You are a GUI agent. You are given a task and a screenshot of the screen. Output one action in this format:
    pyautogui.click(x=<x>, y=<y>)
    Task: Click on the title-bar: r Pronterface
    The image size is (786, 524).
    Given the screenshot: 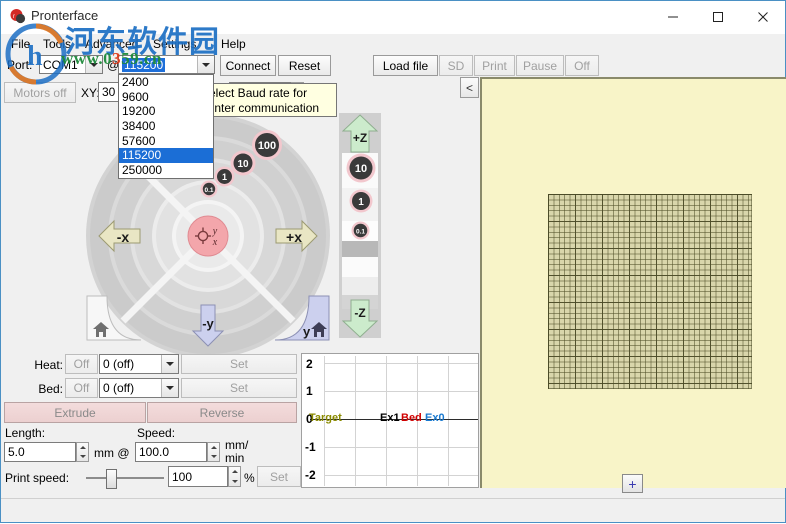 What is the action you would take?
    pyautogui.click(x=393, y=17)
    